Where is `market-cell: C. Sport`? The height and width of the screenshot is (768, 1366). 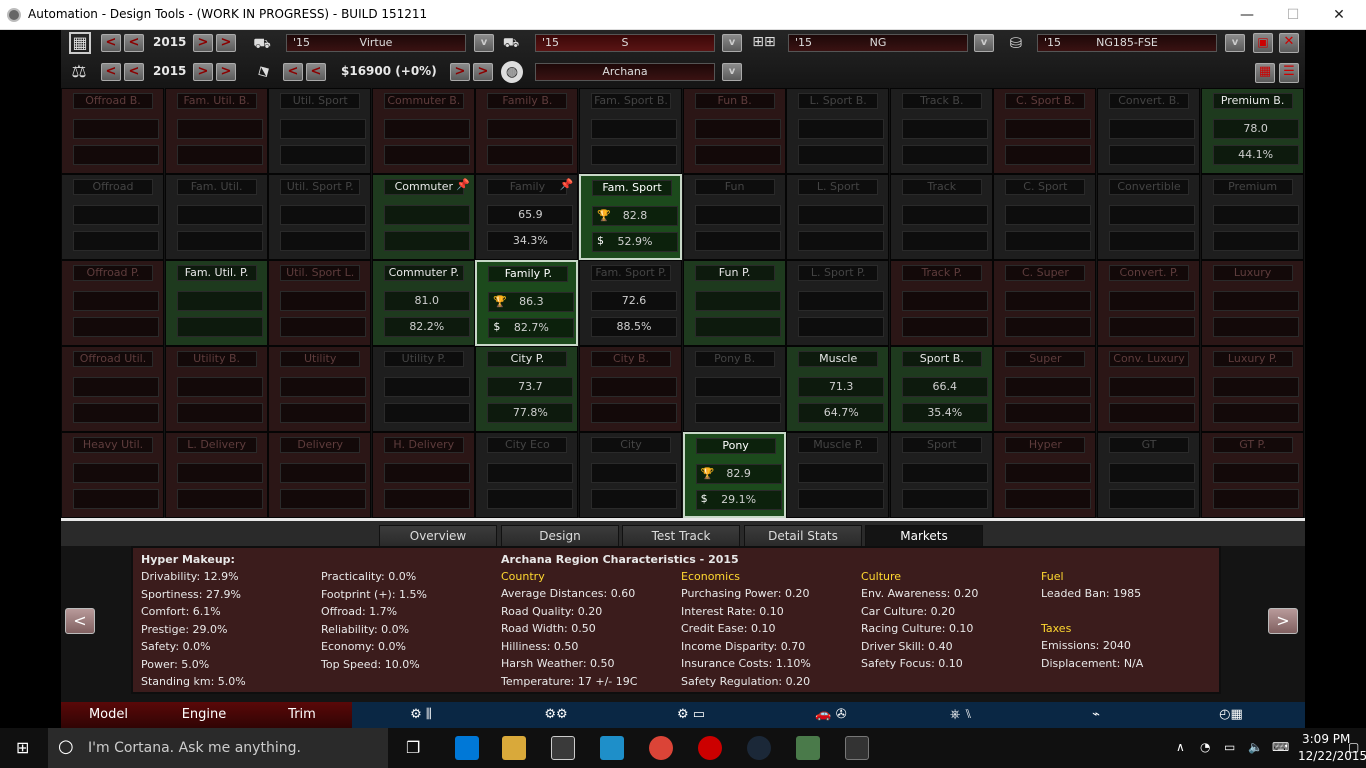
market-cell: C. Sport is located at coordinates (1045, 217).